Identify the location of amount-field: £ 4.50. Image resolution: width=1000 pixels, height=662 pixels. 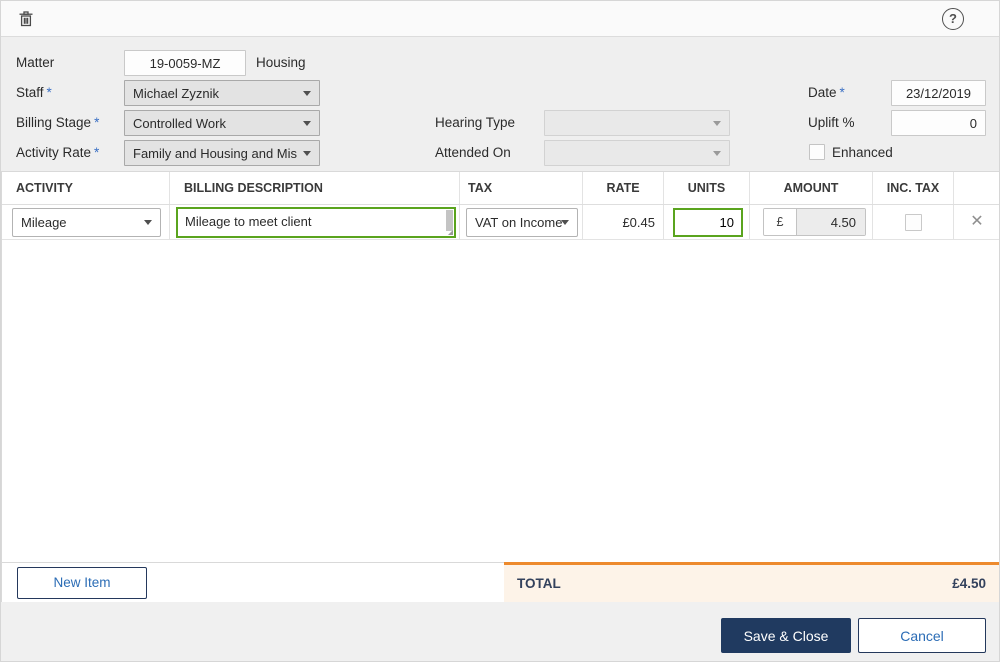
(814, 222).